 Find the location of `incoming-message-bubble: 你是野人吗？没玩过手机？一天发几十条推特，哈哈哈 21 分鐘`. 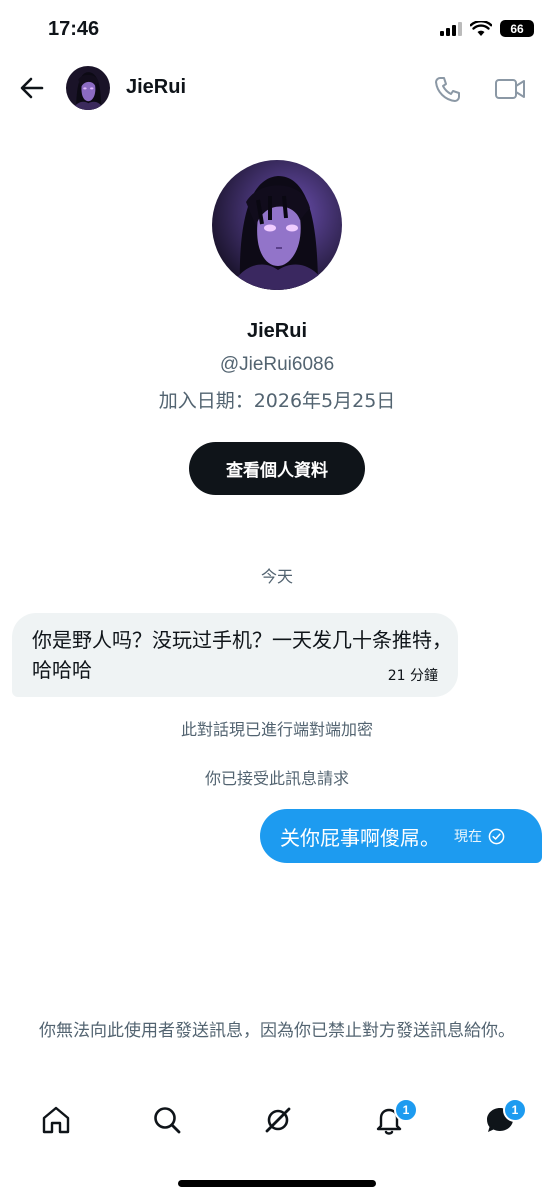

incoming-message-bubble: 你是野人吗？没玩过手机？一天发几十条推特，哈哈哈 21 分鐘 is located at coordinates (235, 655).